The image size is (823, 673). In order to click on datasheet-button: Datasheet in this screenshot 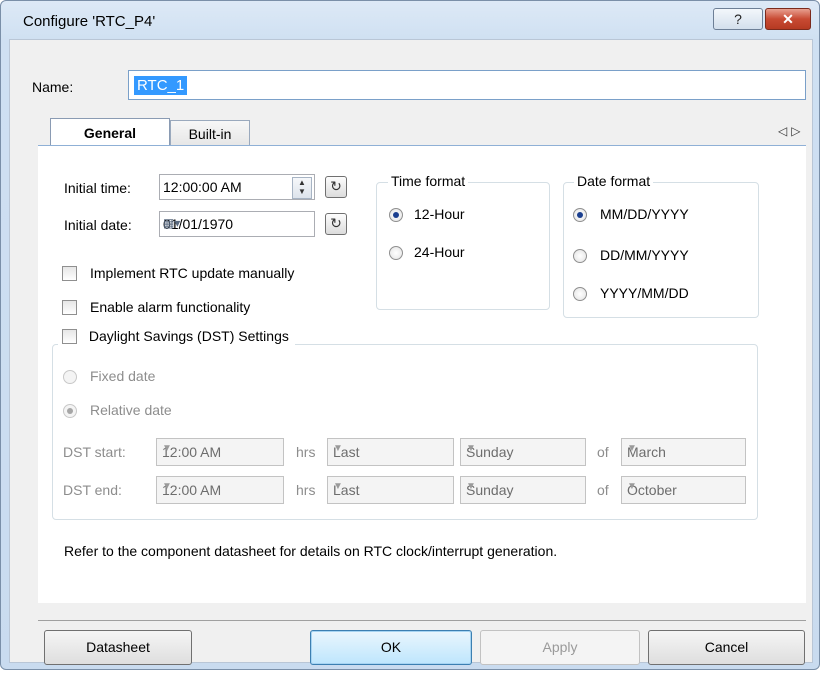, I will do `click(118, 647)`.